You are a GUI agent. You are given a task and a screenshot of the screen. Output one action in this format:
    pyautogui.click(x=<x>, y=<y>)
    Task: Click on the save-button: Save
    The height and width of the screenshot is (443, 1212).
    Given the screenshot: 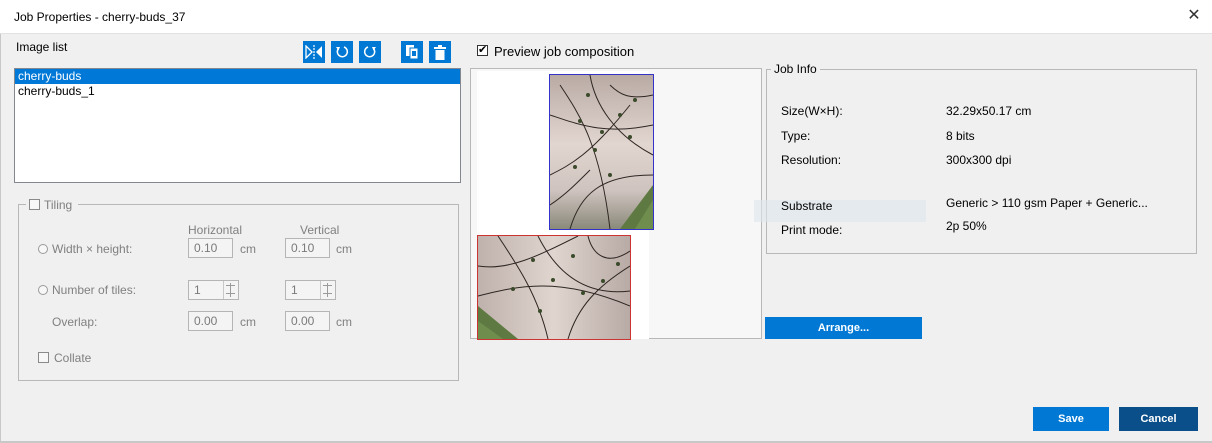 What is the action you would take?
    pyautogui.click(x=1071, y=419)
    